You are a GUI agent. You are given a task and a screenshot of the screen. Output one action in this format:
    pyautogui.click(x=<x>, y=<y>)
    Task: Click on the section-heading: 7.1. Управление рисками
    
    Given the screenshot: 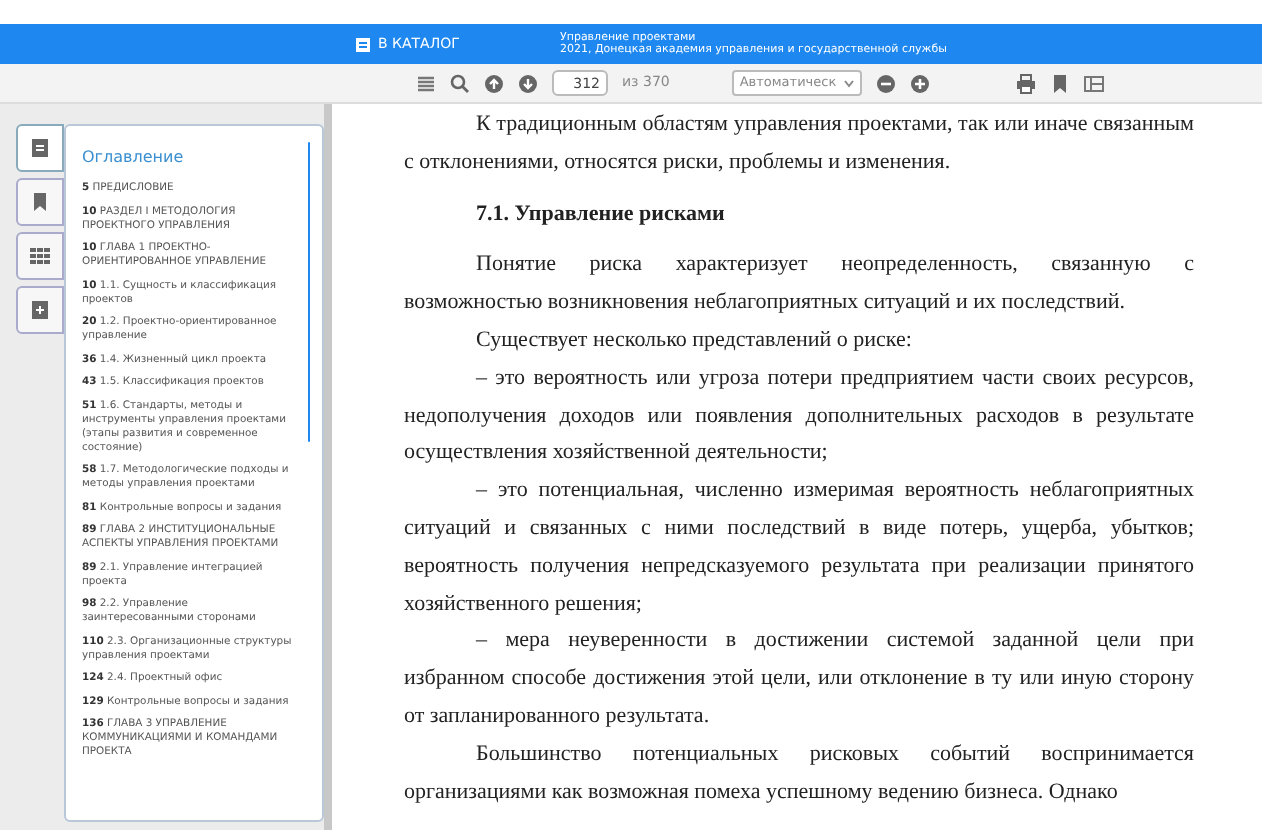 What is the action you would take?
    pyautogui.click(x=601, y=214)
    